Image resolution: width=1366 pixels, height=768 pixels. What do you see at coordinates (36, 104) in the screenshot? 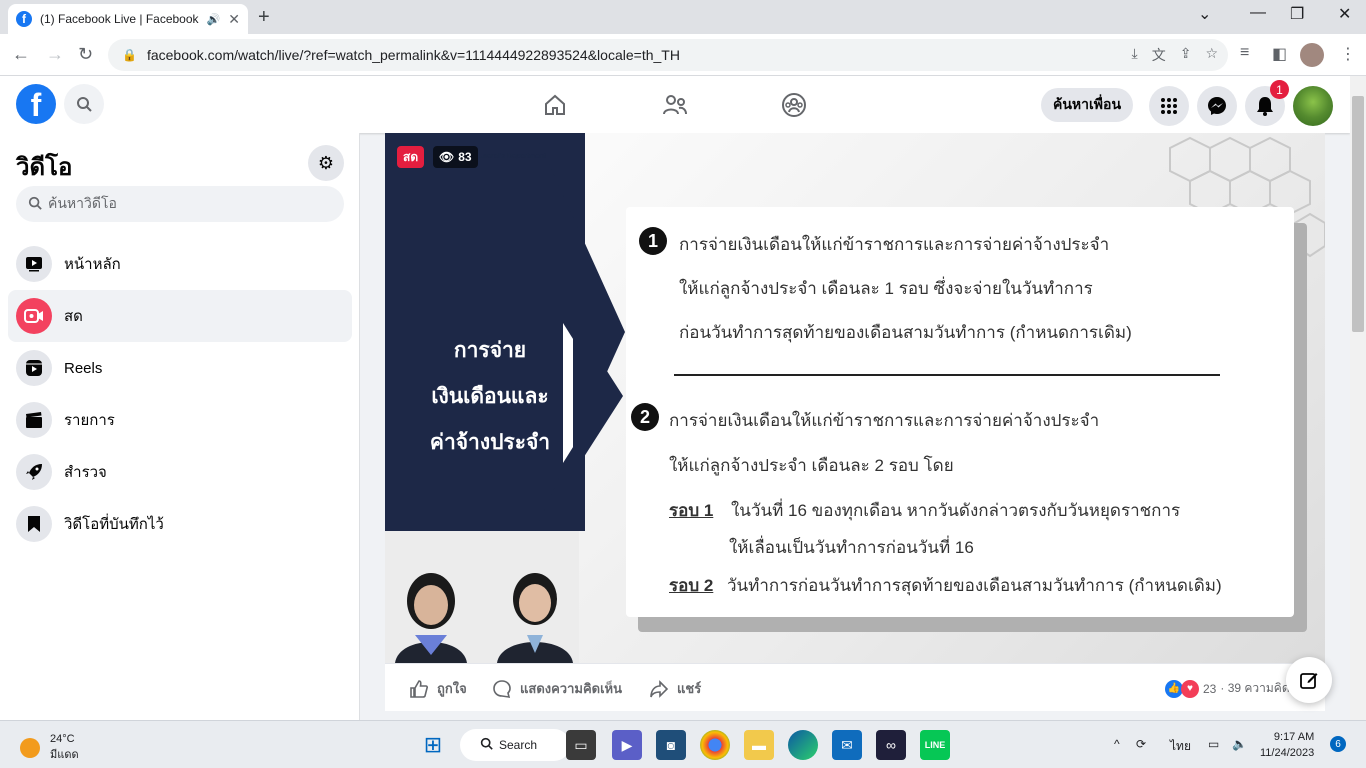
I see `facebook-logo: f` at bounding box center [36, 104].